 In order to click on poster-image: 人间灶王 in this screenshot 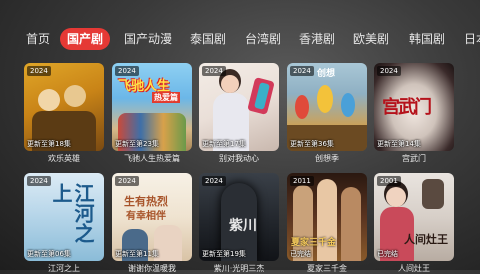, I will do `click(414, 217)`.